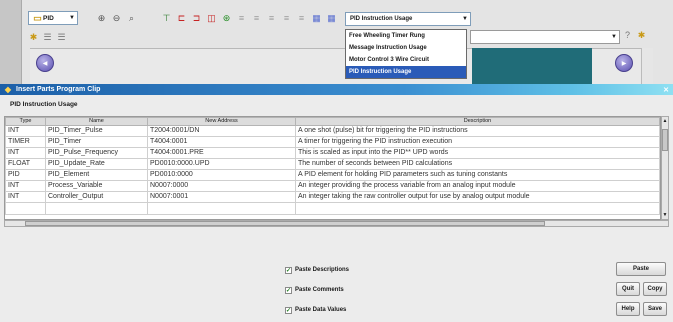 Image resolution: width=673 pixels, height=322 pixels. What do you see at coordinates (221, 175) in the screenshot?
I see `cell-address: PD0010:0000` at bounding box center [221, 175].